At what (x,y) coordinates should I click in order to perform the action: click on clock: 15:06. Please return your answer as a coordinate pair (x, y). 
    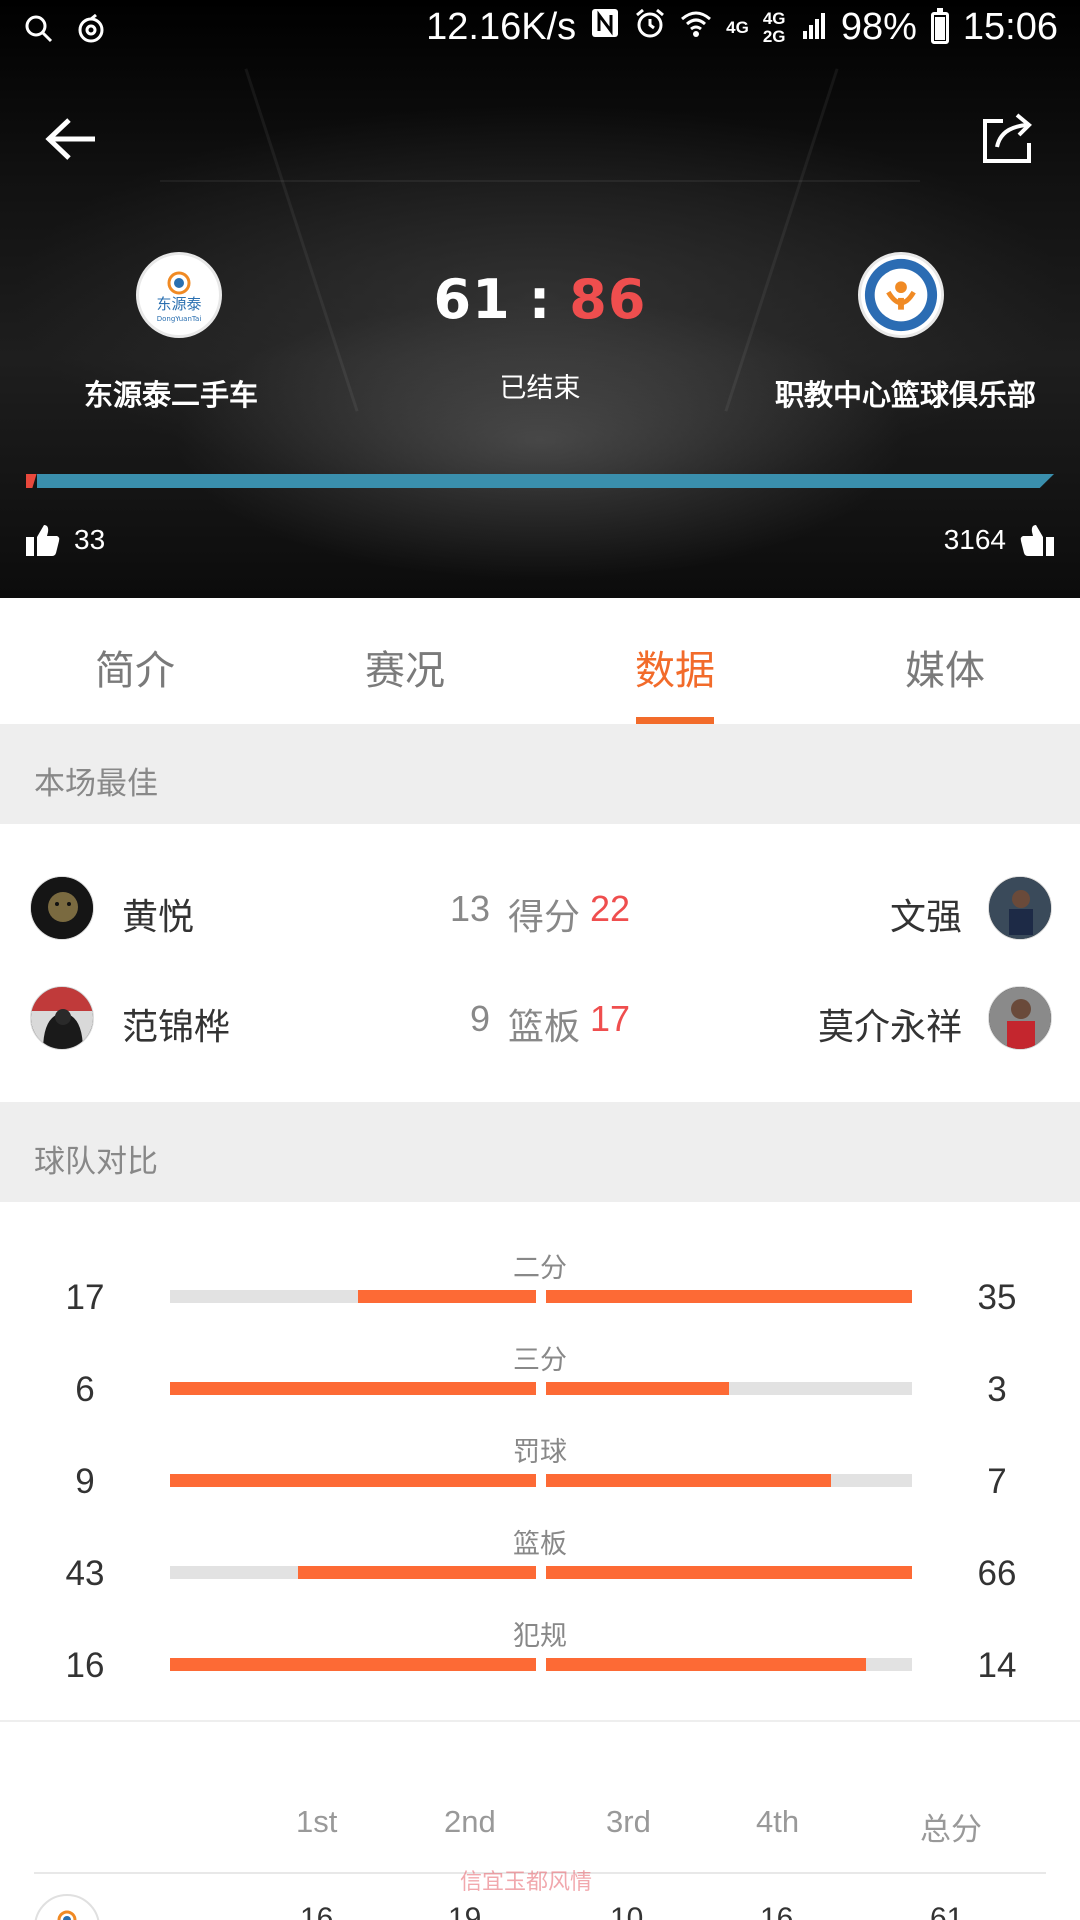
    Looking at the image, I should click on (1010, 27).